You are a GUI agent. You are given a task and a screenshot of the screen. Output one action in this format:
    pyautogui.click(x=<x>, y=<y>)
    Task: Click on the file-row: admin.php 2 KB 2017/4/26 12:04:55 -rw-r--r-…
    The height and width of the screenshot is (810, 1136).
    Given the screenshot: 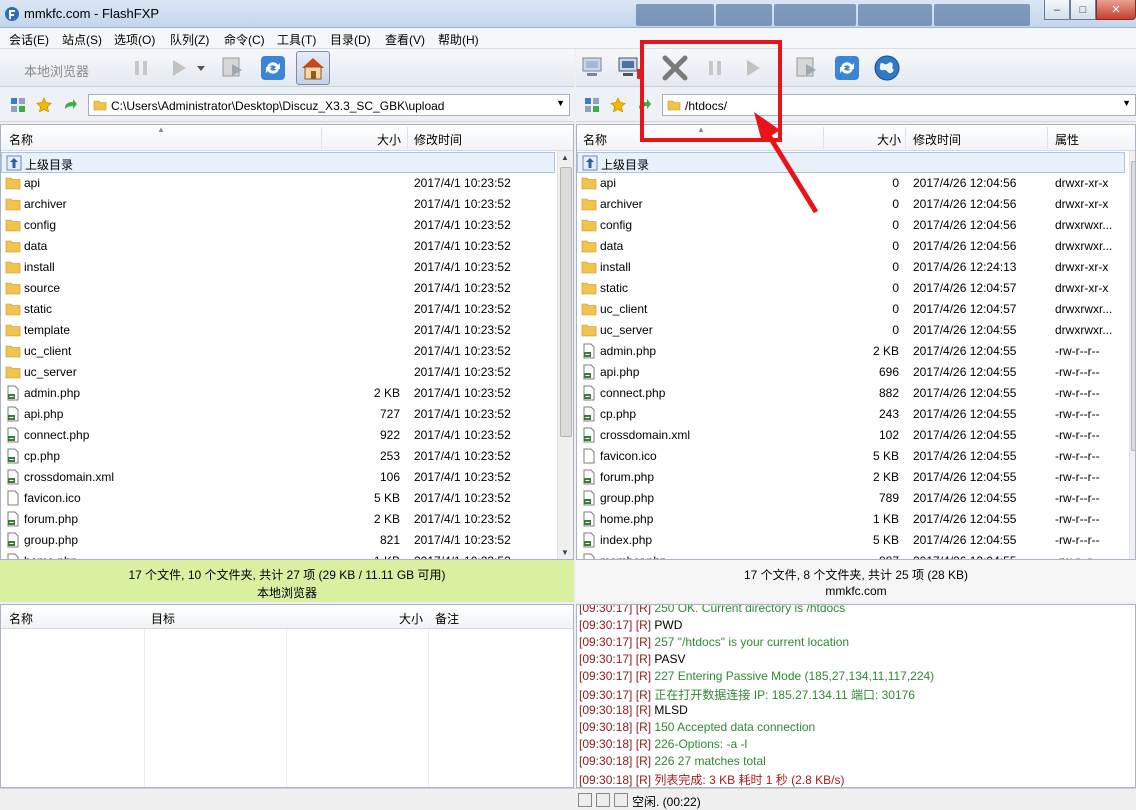 What is the action you would take?
    pyautogui.click(x=852, y=351)
    